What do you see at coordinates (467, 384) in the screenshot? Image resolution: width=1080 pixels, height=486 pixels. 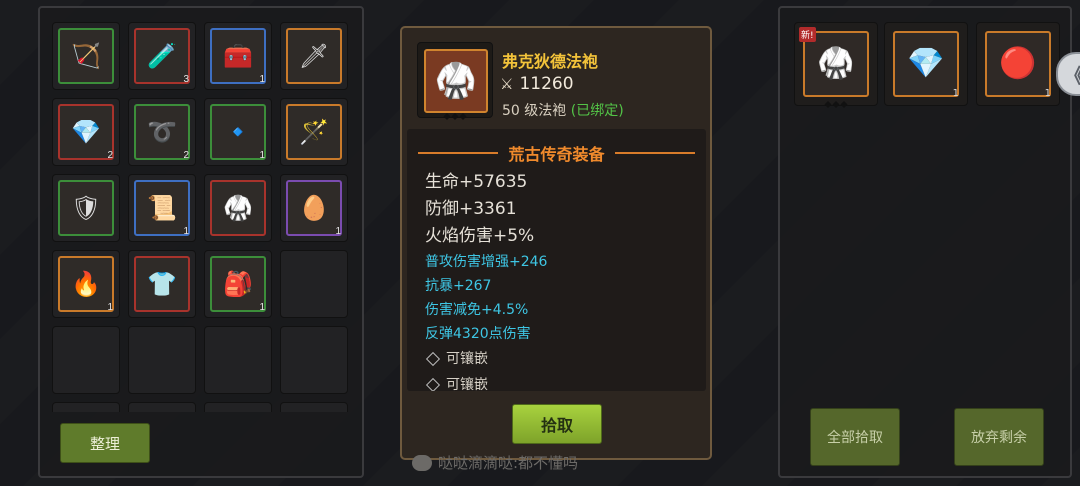 I see `socket-label: 可镶嵌` at bounding box center [467, 384].